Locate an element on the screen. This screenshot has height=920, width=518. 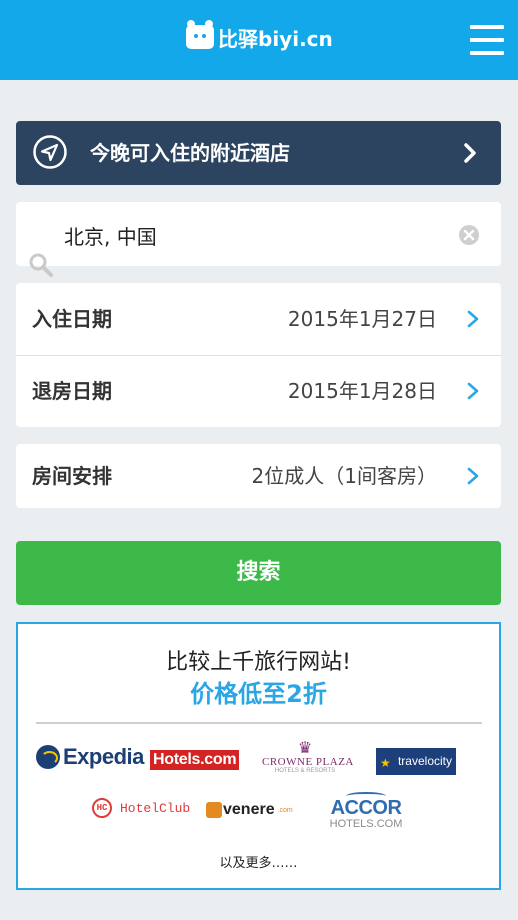
hotelclub-mark: HC is located at coordinates (102, 808).